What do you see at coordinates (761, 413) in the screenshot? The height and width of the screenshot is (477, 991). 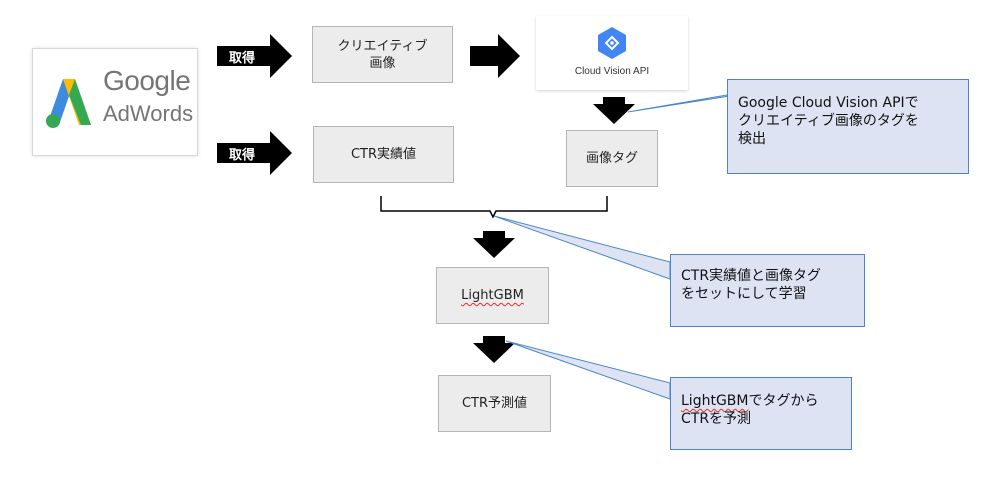 I see `prediction-callout: LightGBMでタグから CTRを予測` at bounding box center [761, 413].